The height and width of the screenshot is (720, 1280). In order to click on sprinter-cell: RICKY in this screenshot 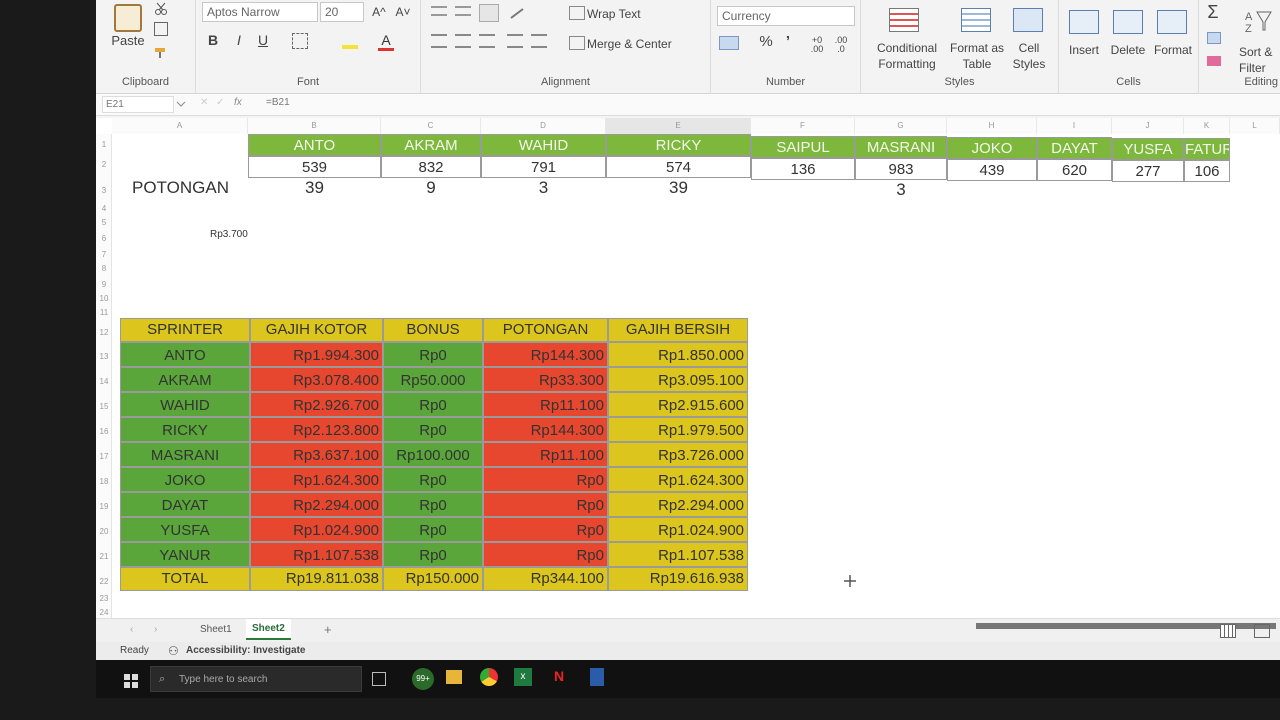, I will do `click(185, 429)`.